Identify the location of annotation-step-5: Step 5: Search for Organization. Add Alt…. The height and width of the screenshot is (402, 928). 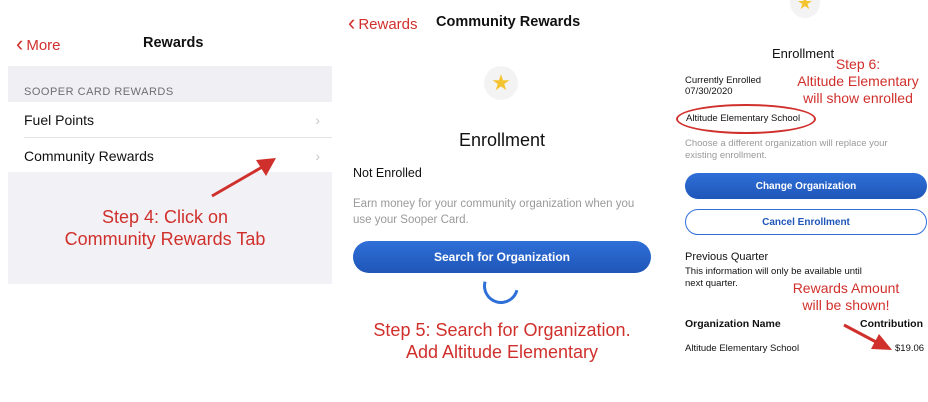
(502, 341).